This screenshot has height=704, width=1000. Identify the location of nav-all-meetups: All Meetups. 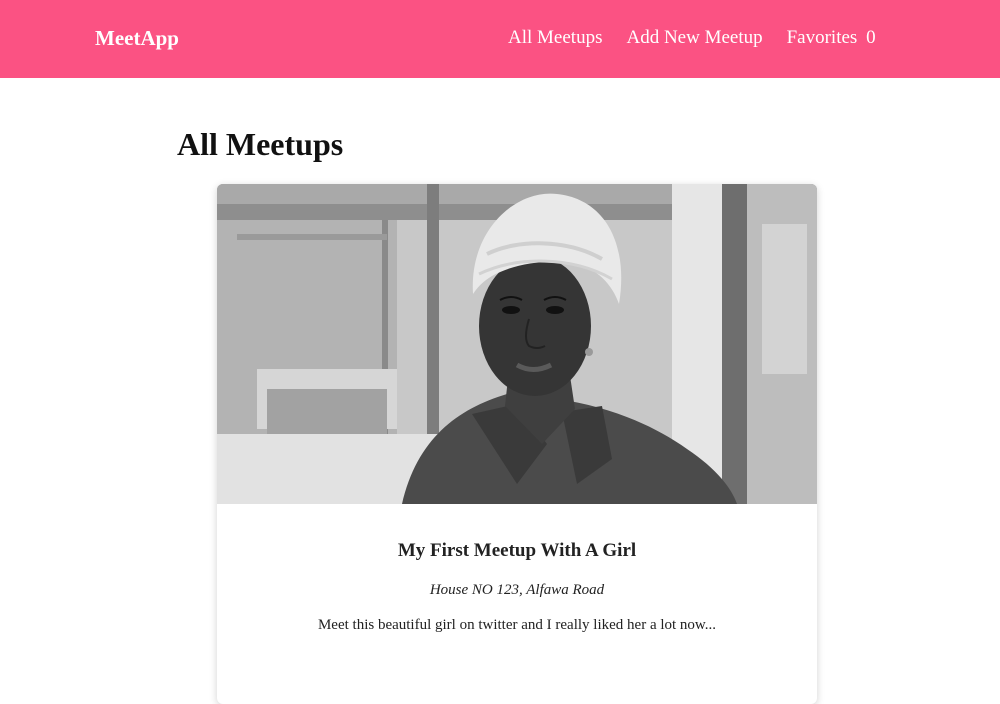
(555, 38).